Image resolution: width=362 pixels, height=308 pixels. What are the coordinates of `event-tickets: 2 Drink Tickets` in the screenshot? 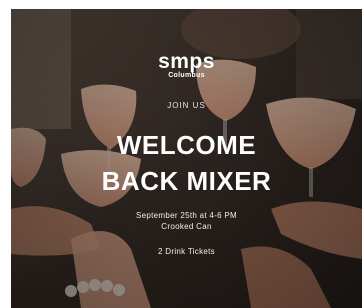 It's located at (186, 251).